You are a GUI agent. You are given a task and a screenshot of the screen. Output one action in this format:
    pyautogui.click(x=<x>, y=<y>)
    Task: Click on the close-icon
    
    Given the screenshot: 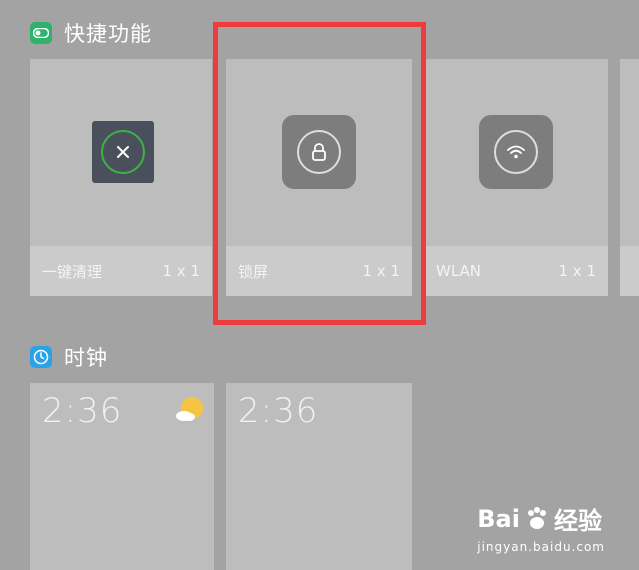 What is the action you would take?
    pyautogui.click(x=123, y=152)
    